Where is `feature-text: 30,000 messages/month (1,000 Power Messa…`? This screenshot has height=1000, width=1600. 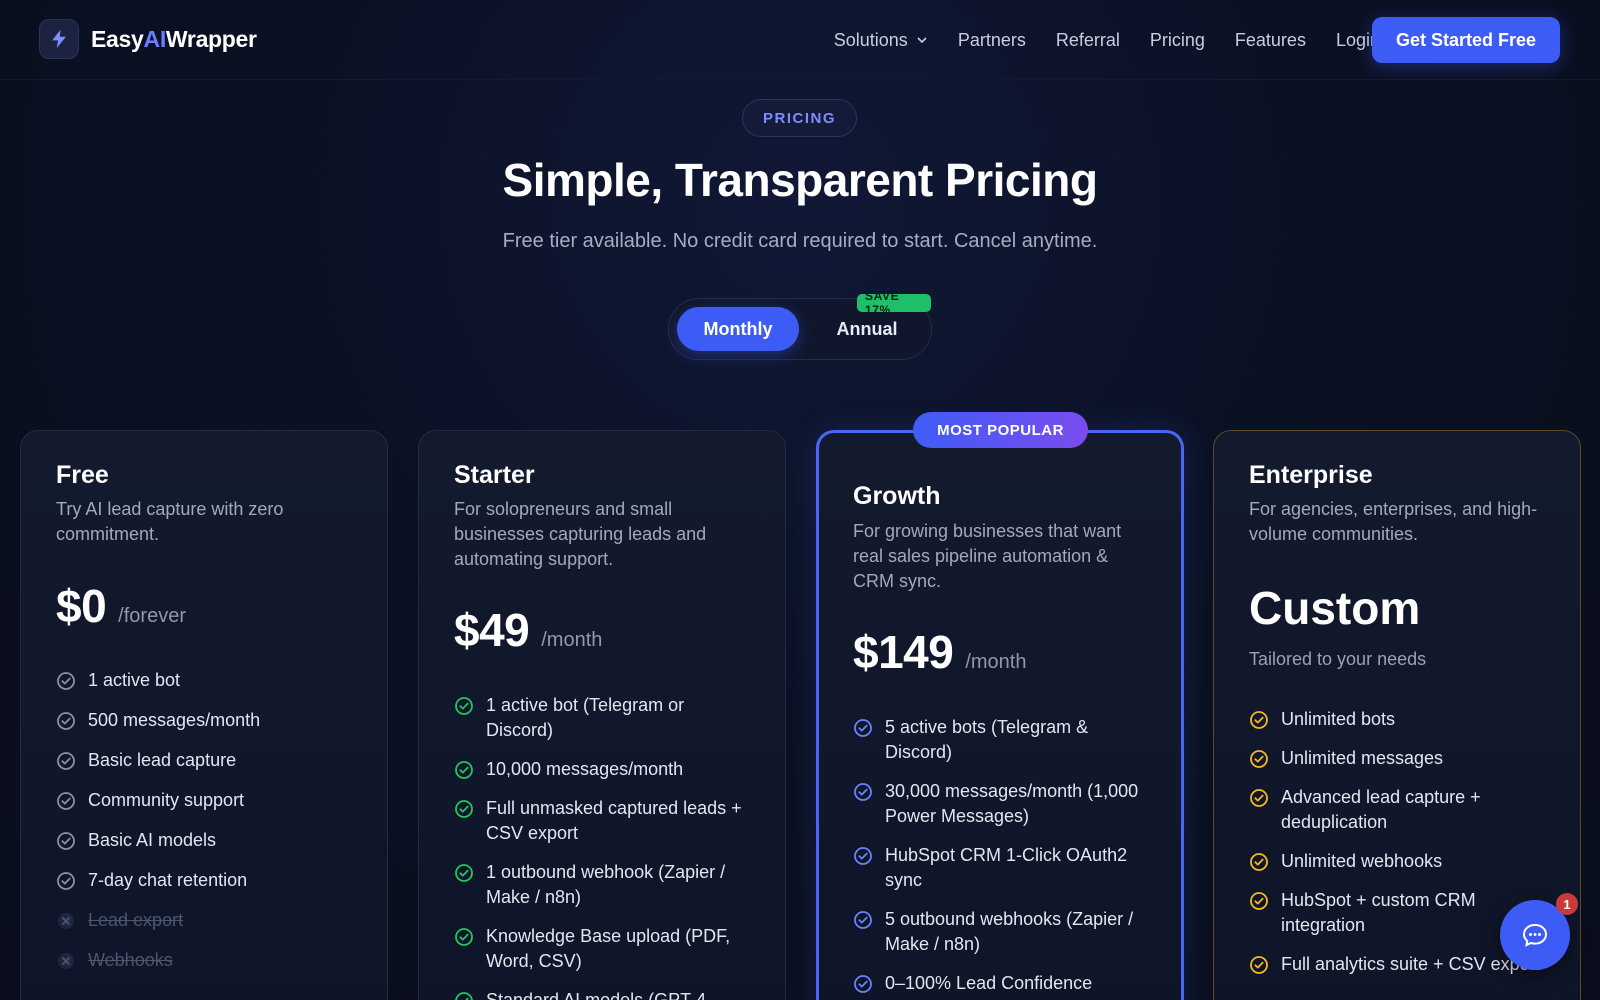 feature-text: 30,000 messages/month (1,000 Power Messa… is located at coordinates (1012, 803).